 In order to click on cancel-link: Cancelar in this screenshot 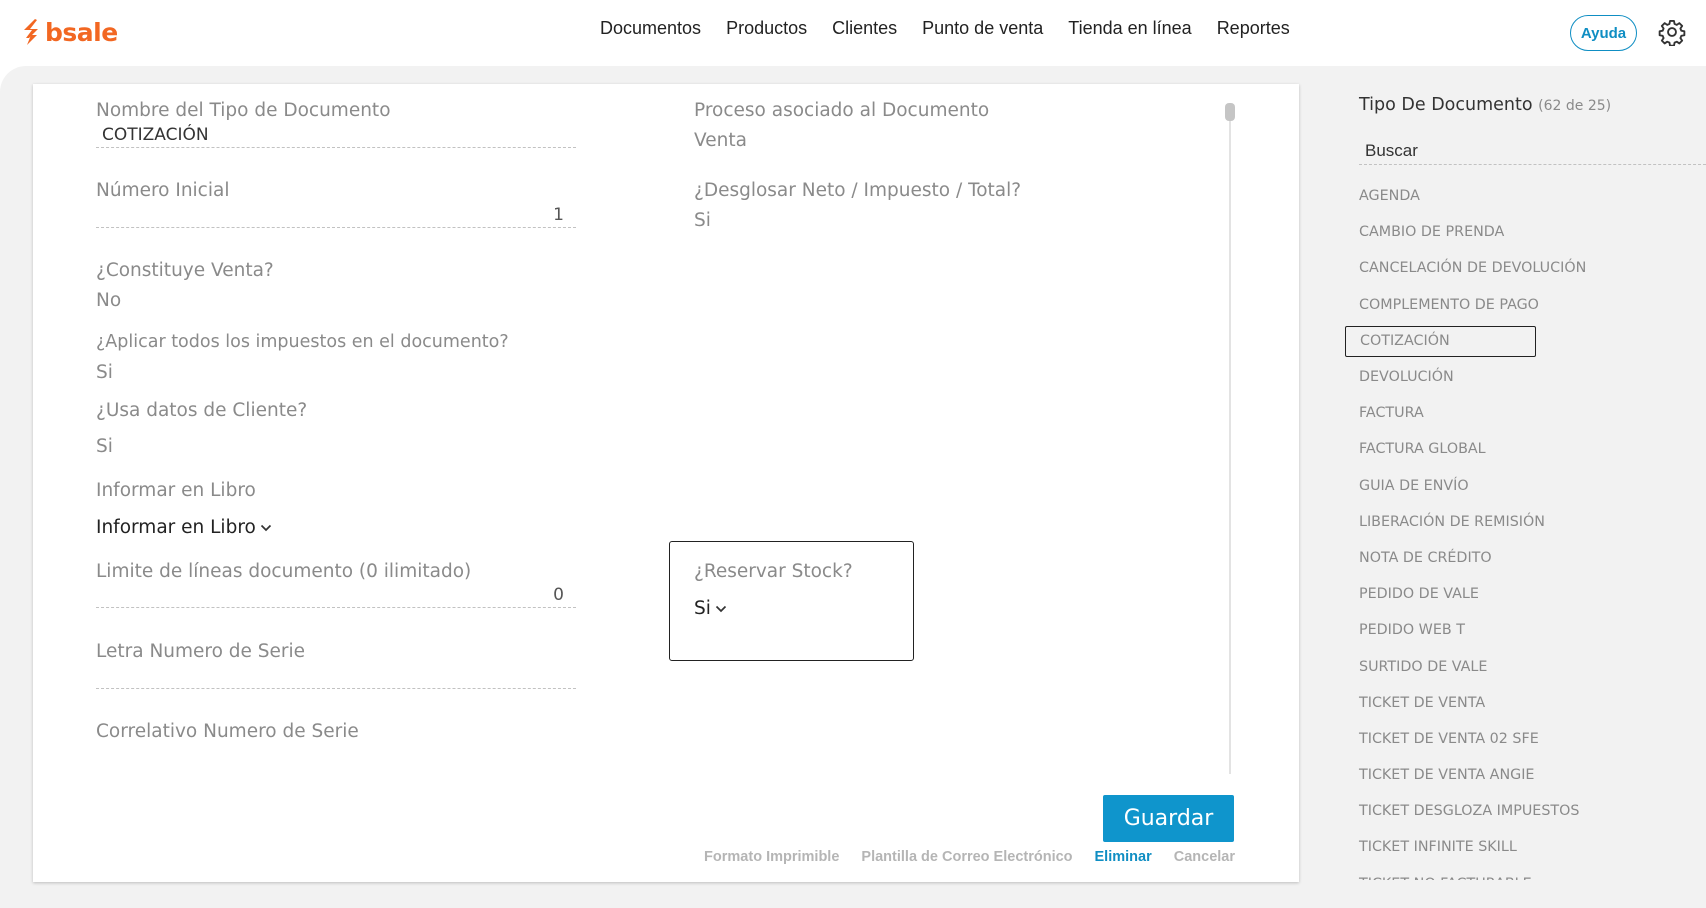, I will do `click(1204, 857)`.